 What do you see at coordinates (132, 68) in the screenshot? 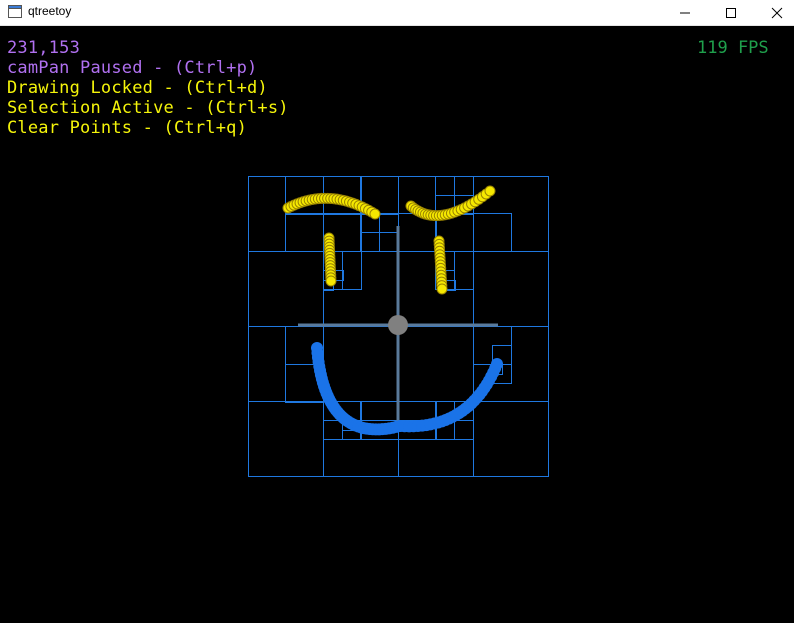
I see `campan-status: camPan Paused - (Ctrl+p)` at bounding box center [132, 68].